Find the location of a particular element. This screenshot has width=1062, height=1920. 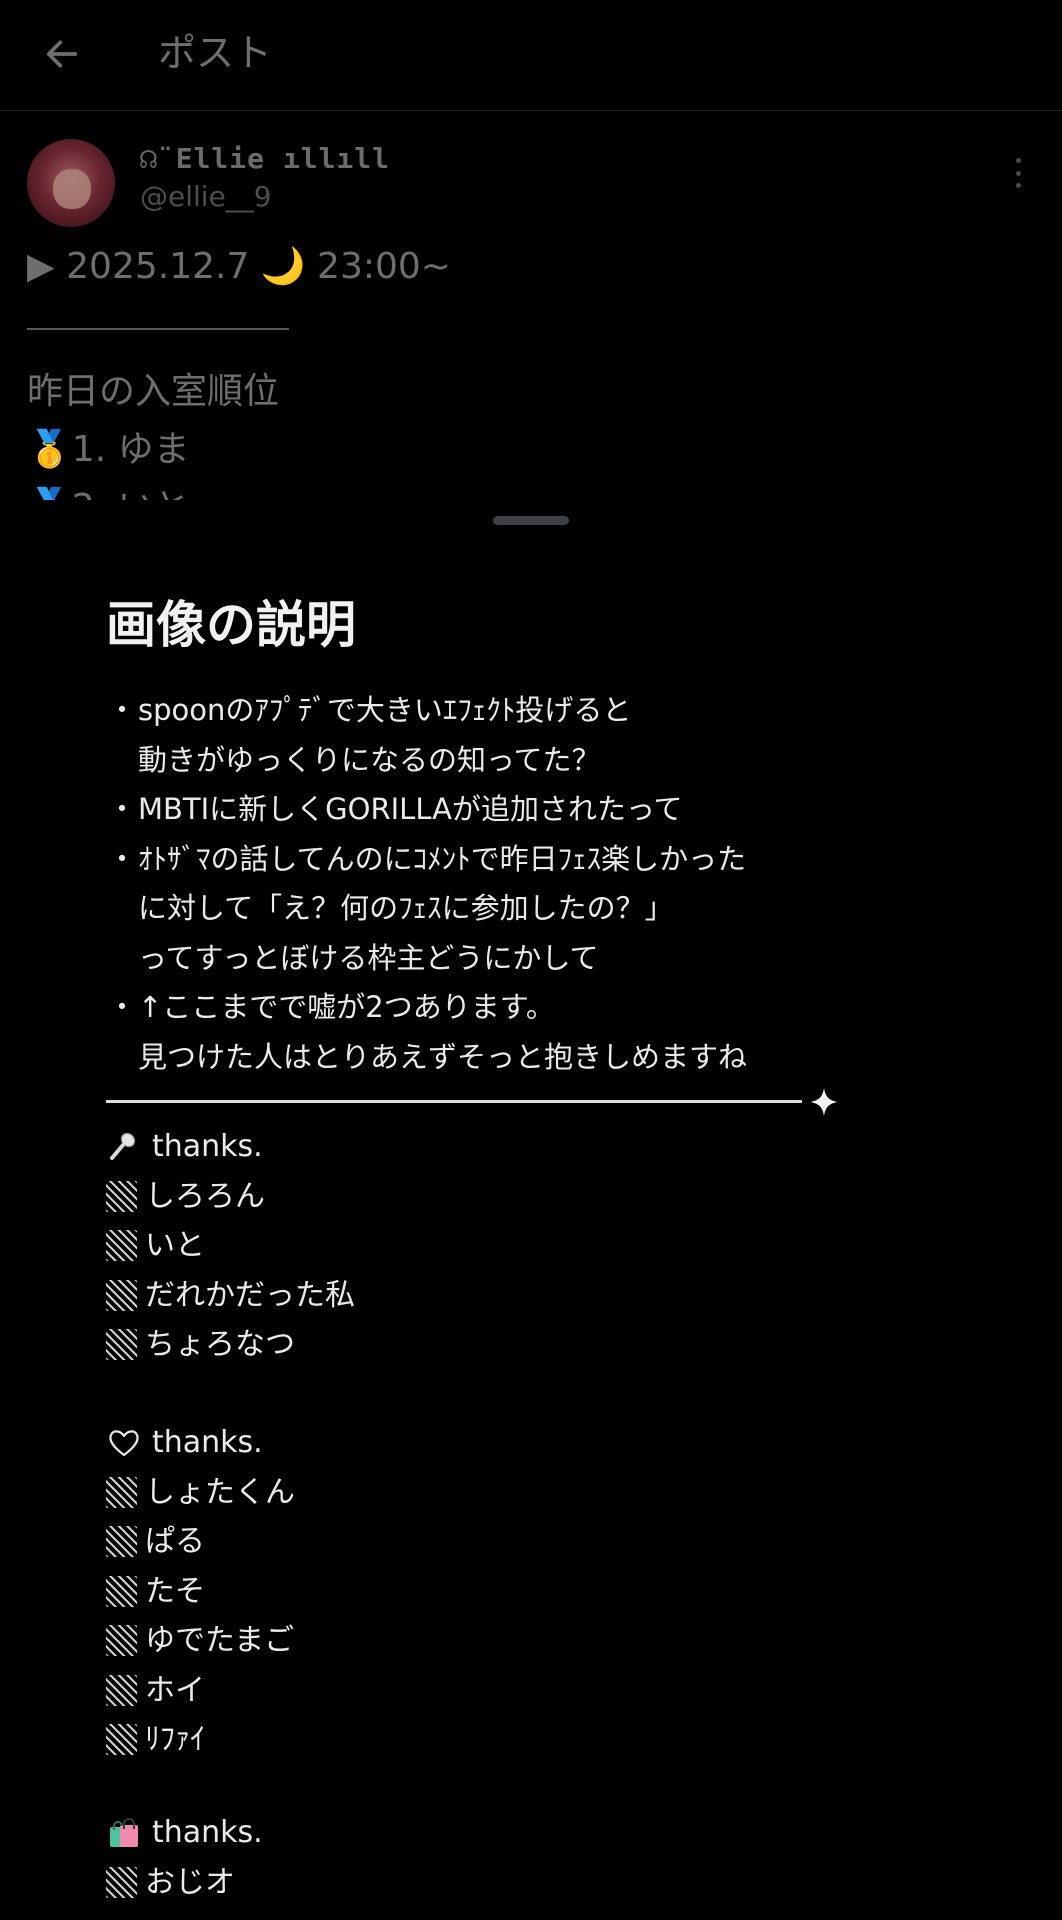

spoon-icon is located at coordinates (124, 1147).